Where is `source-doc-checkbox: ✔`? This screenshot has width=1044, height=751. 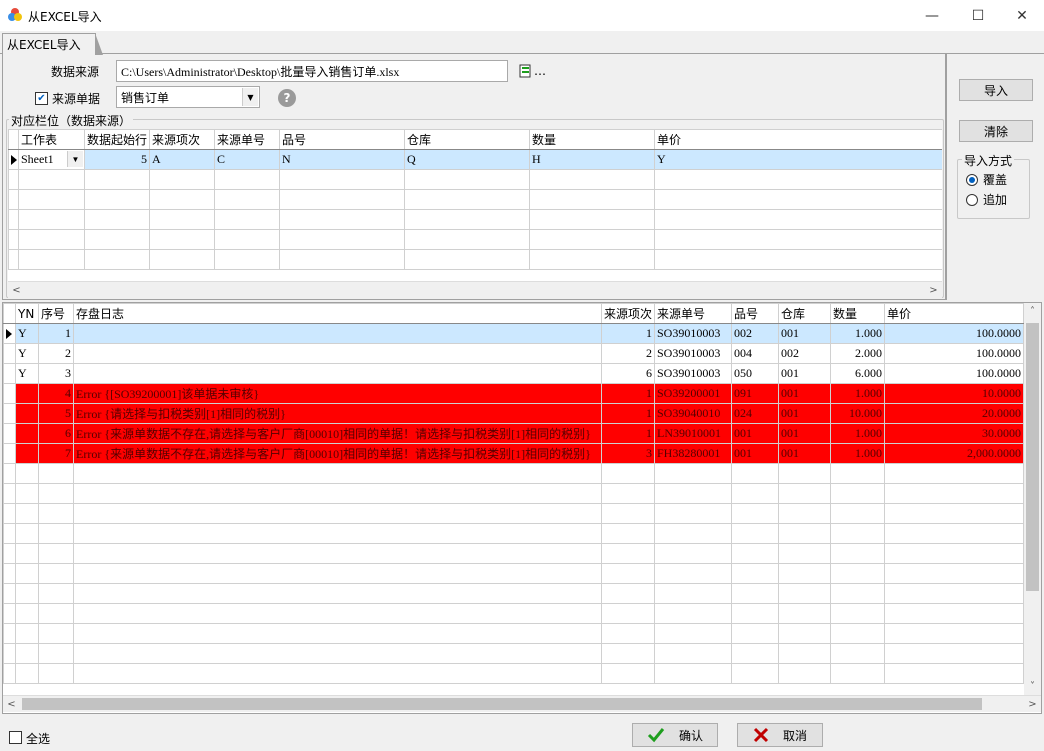
source-doc-checkbox: ✔ is located at coordinates (41, 98).